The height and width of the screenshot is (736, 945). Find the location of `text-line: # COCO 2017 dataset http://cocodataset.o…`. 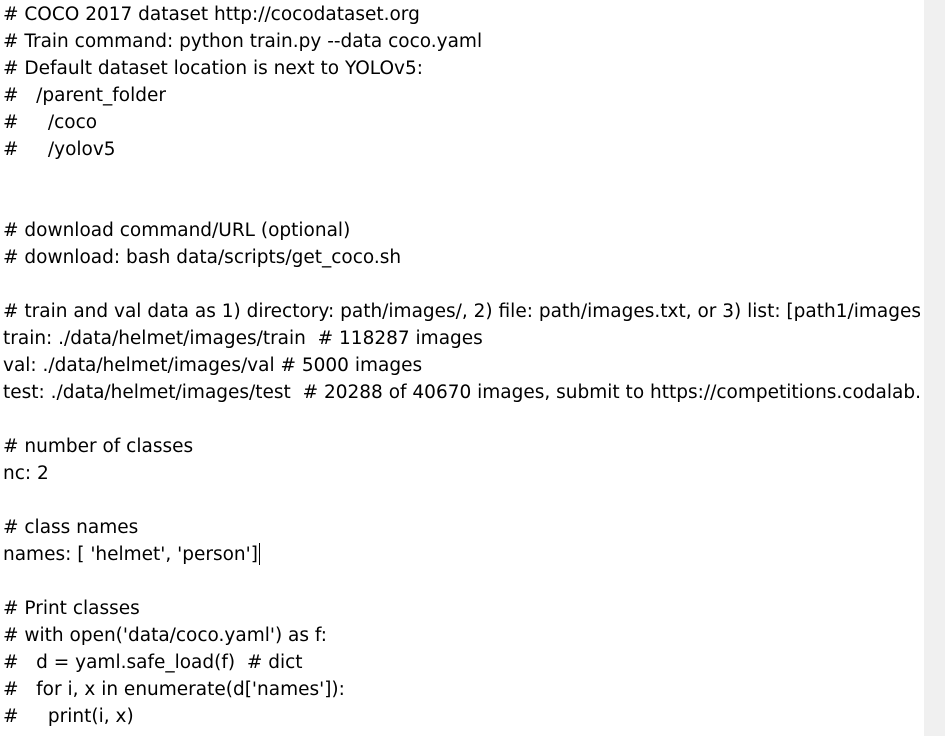

text-line: # COCO 2017 dataset http://cocodataset.o… is located at coordinates (211, 14).